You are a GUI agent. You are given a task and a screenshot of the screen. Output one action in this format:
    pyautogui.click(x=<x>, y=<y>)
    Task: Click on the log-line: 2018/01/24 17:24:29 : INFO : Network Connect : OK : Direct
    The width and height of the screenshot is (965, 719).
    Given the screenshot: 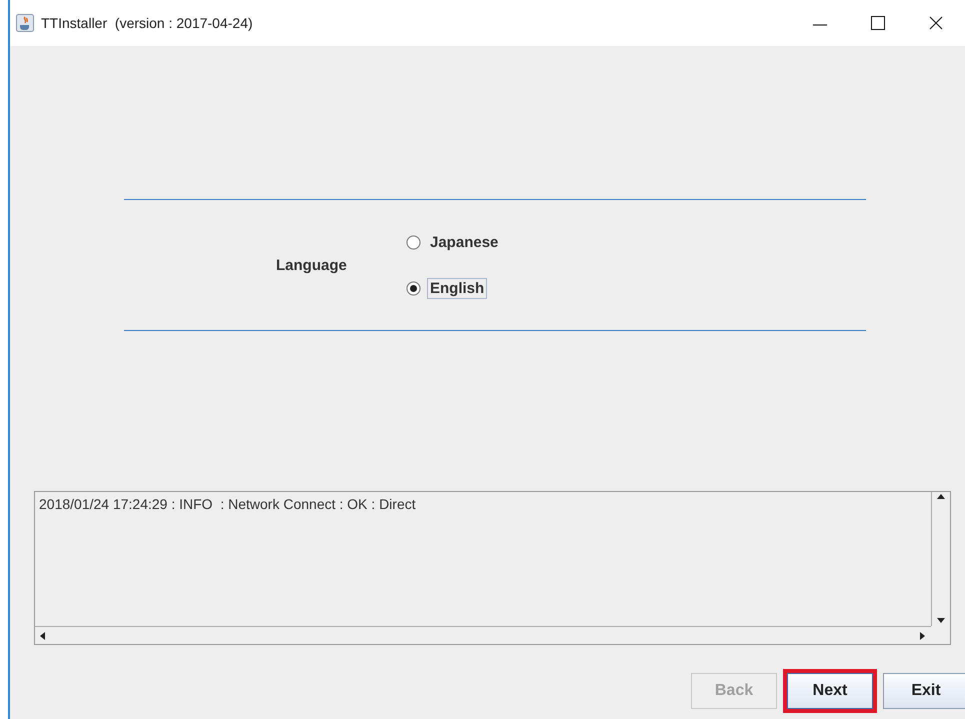 What is the action you would take?
    pyautogui.click(x=227, y=504)
    